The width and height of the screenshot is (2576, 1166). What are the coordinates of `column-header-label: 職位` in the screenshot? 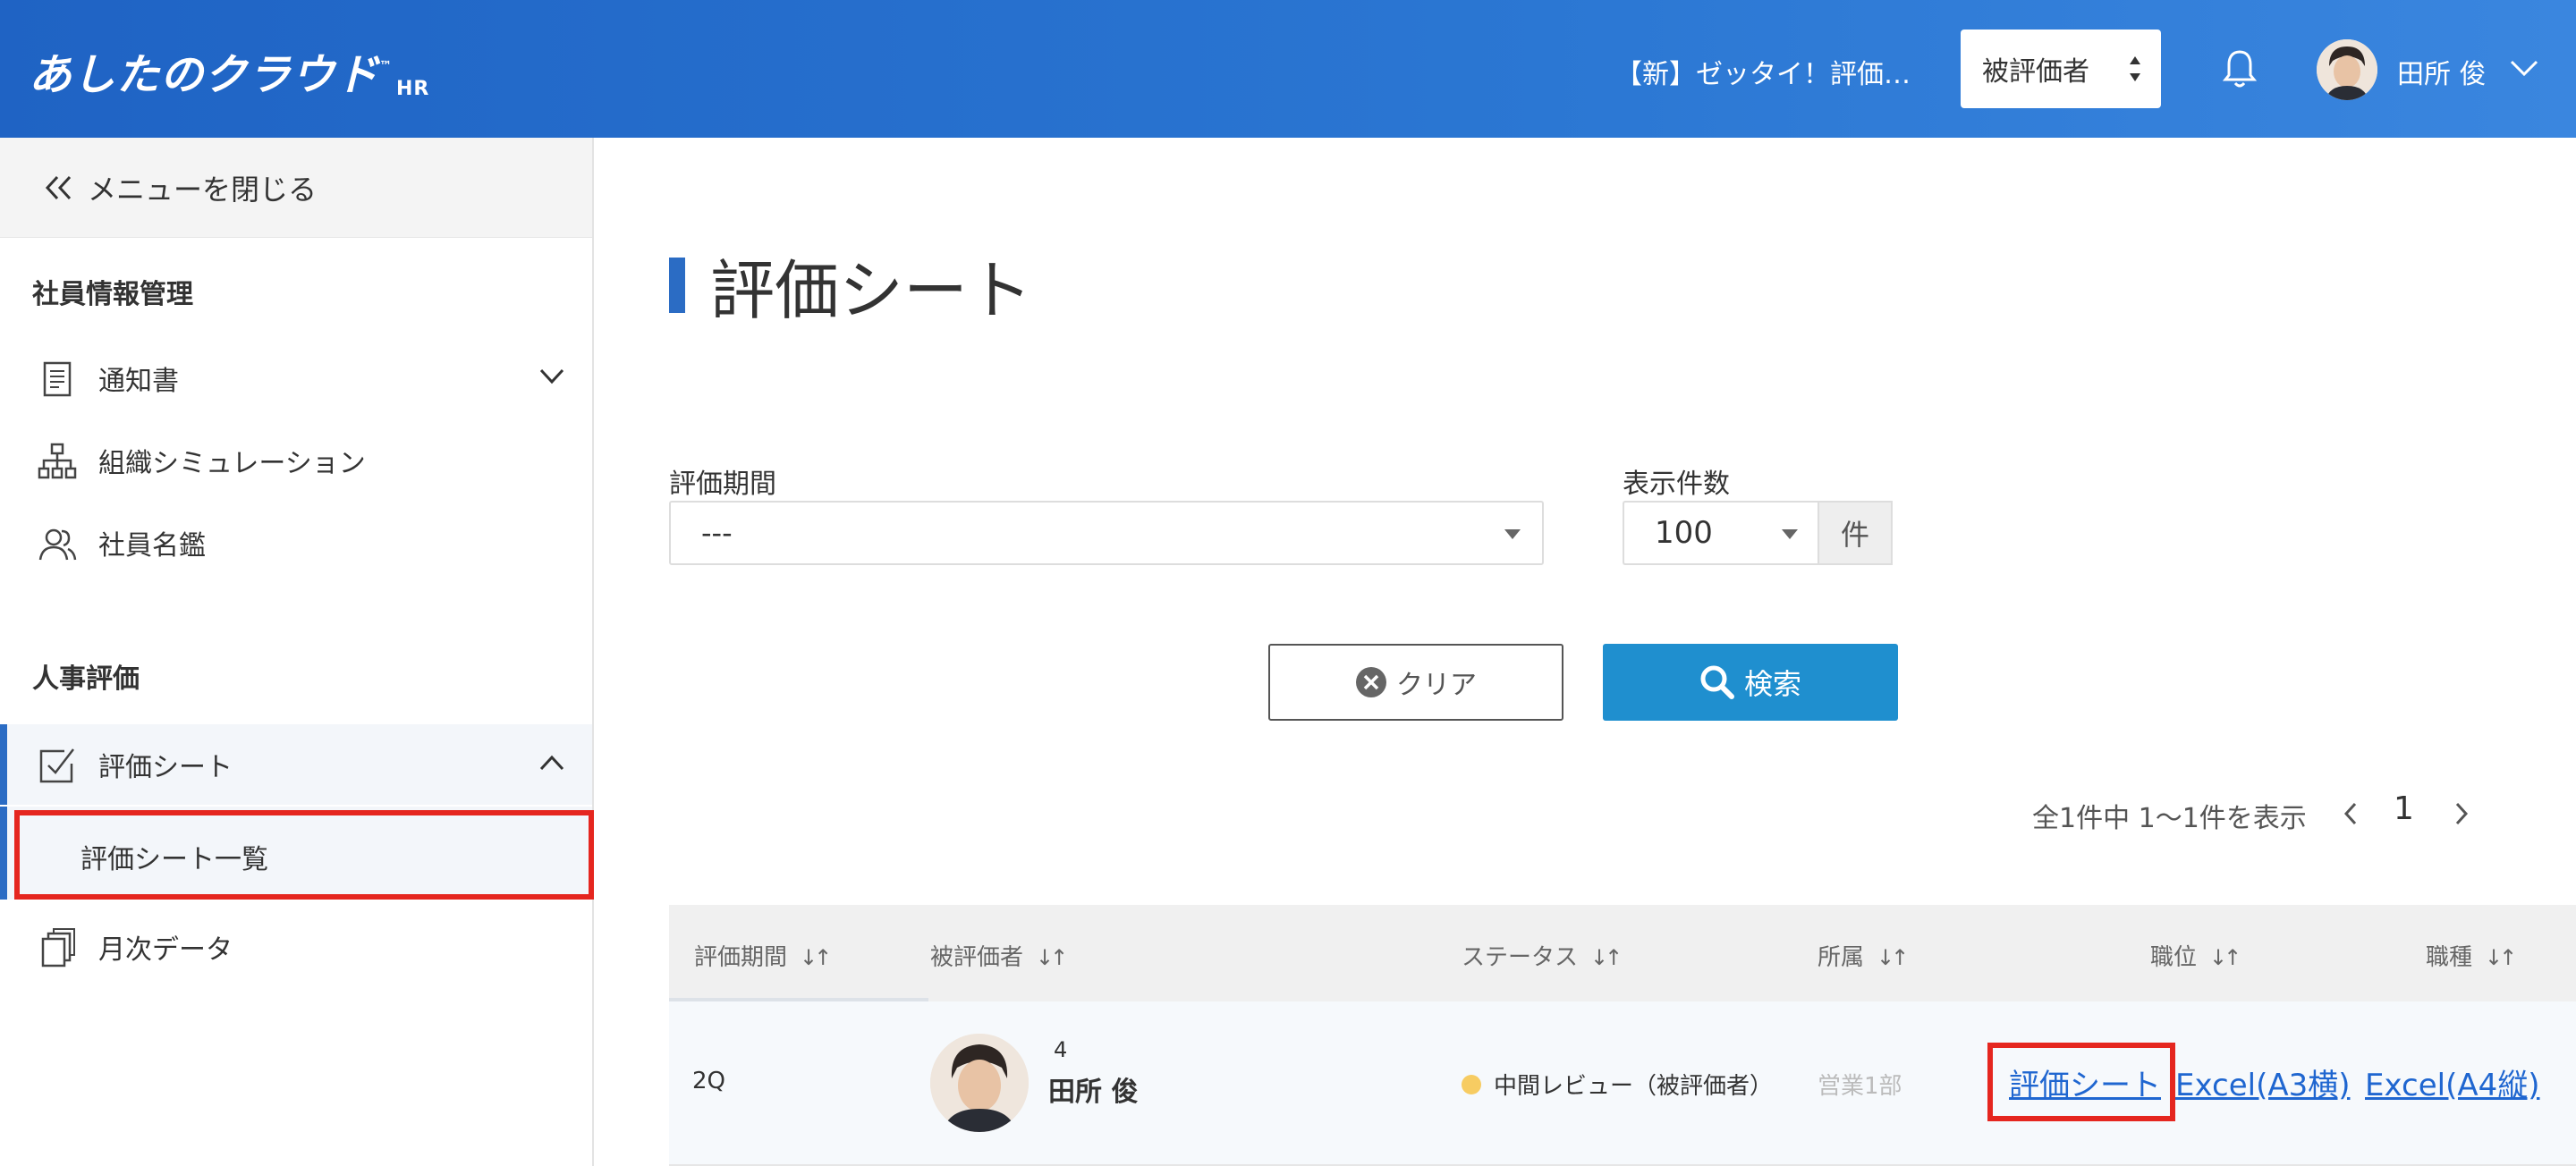 It's located at (2174, 957).